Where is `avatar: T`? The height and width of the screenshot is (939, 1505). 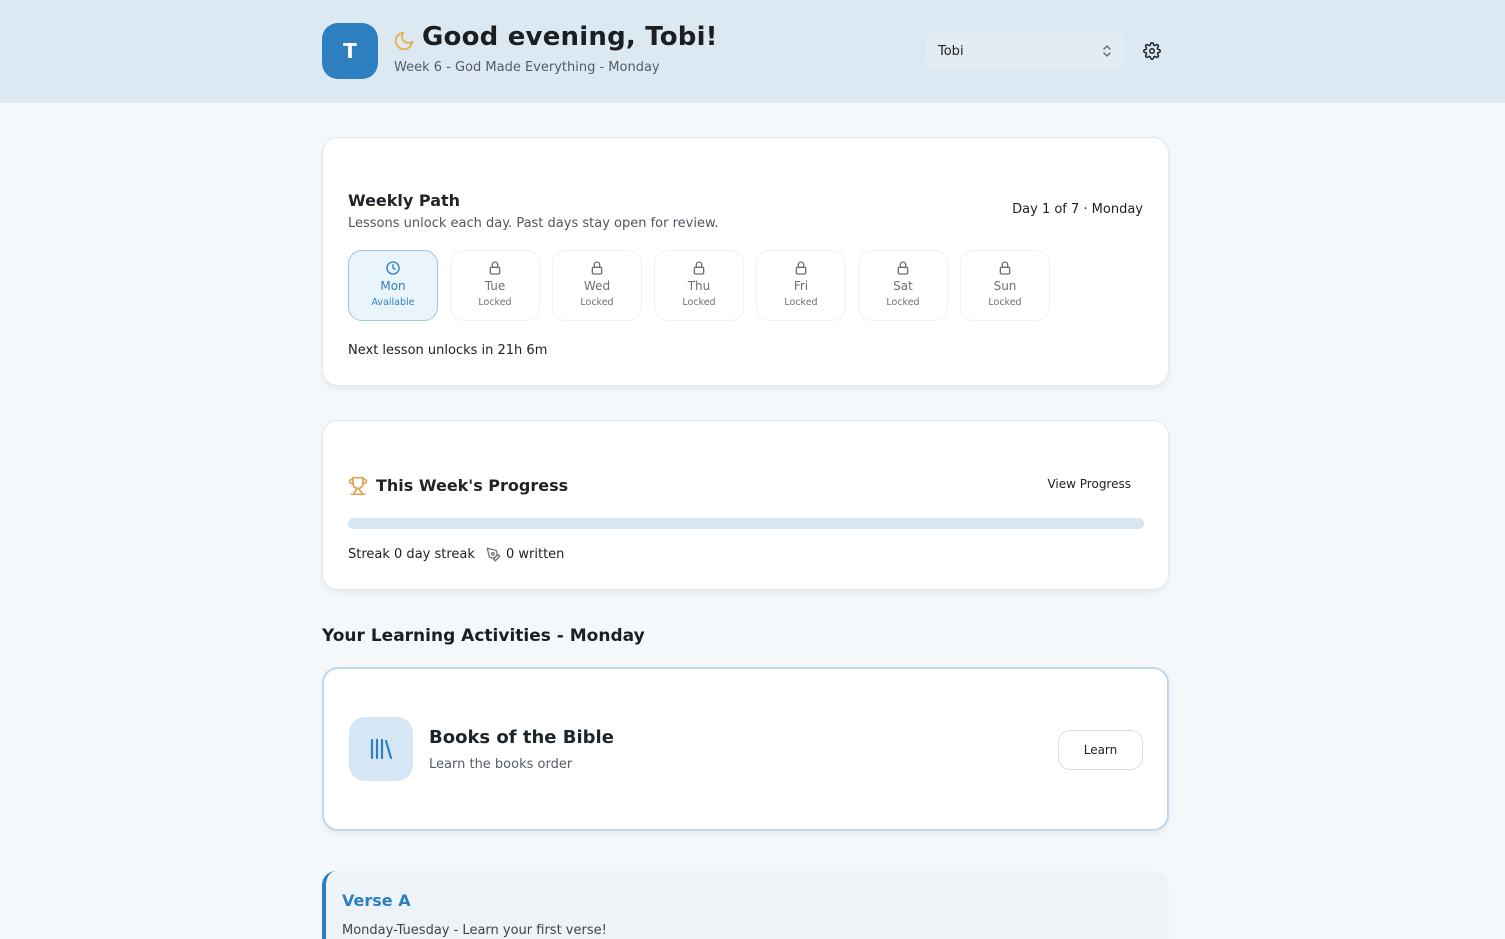
avatar: T is located at coordinates (350, 51).